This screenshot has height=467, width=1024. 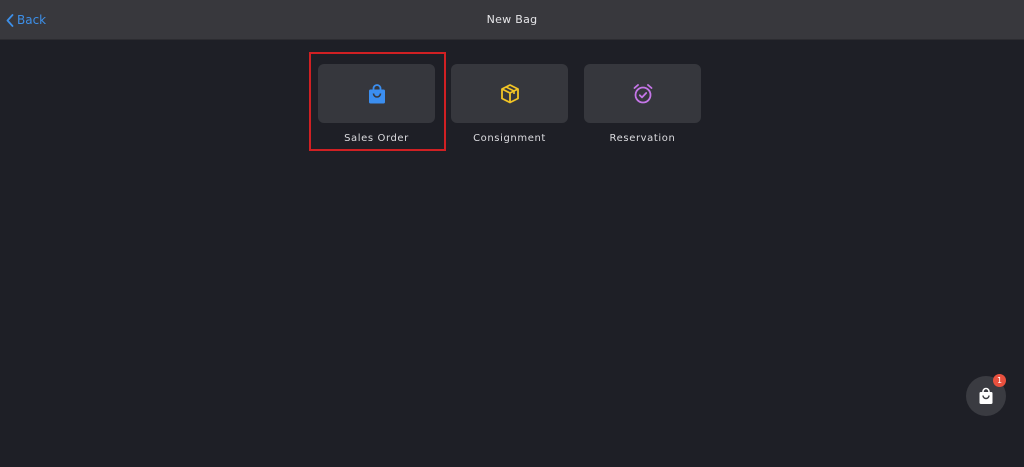 I want to click on reservation-option: Reservation, so click(x=642, y=104).